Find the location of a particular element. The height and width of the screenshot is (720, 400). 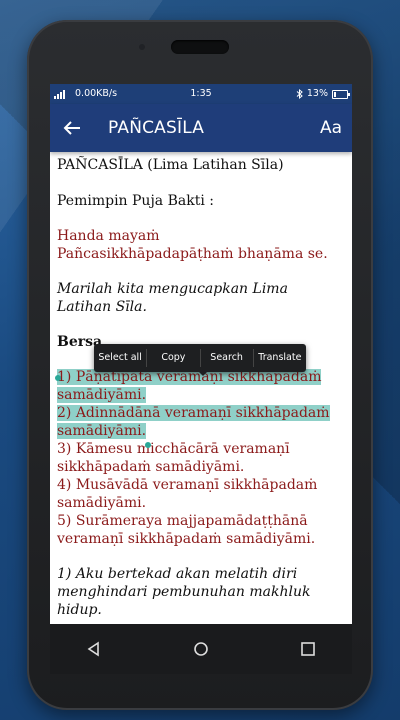

square-recents-icon is located at coordinates (308, 649).